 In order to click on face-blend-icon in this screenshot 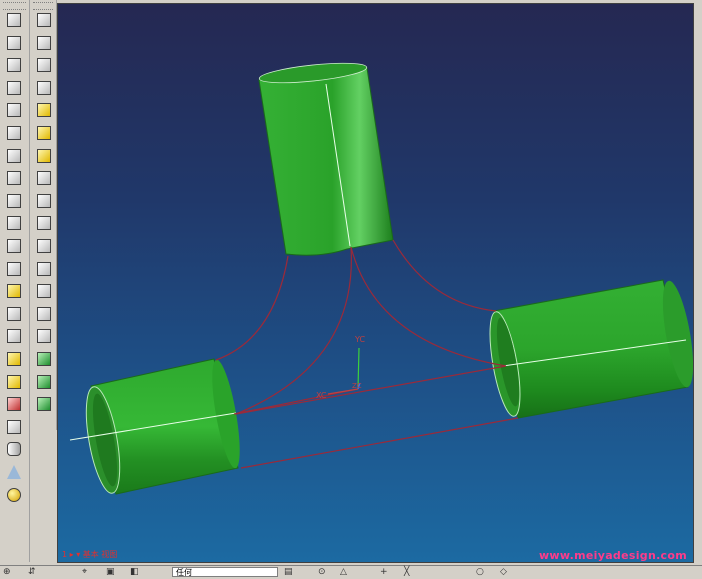, I will do `click(44, 65)`.